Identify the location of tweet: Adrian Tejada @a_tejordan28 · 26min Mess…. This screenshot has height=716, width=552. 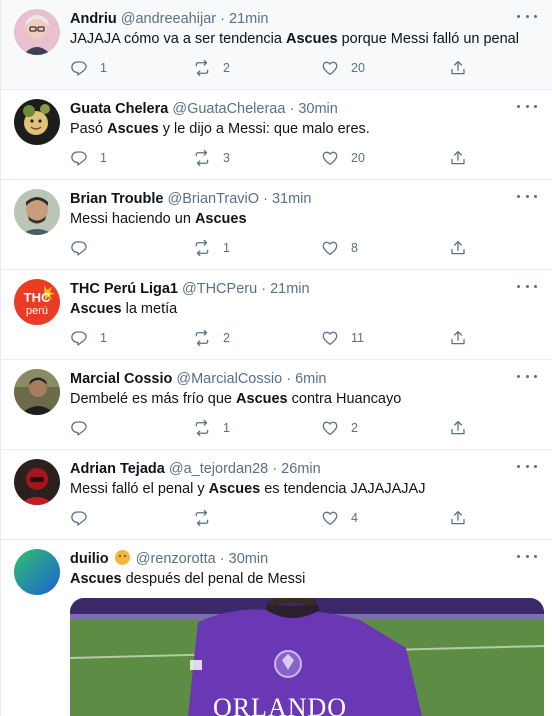
(276, 495).